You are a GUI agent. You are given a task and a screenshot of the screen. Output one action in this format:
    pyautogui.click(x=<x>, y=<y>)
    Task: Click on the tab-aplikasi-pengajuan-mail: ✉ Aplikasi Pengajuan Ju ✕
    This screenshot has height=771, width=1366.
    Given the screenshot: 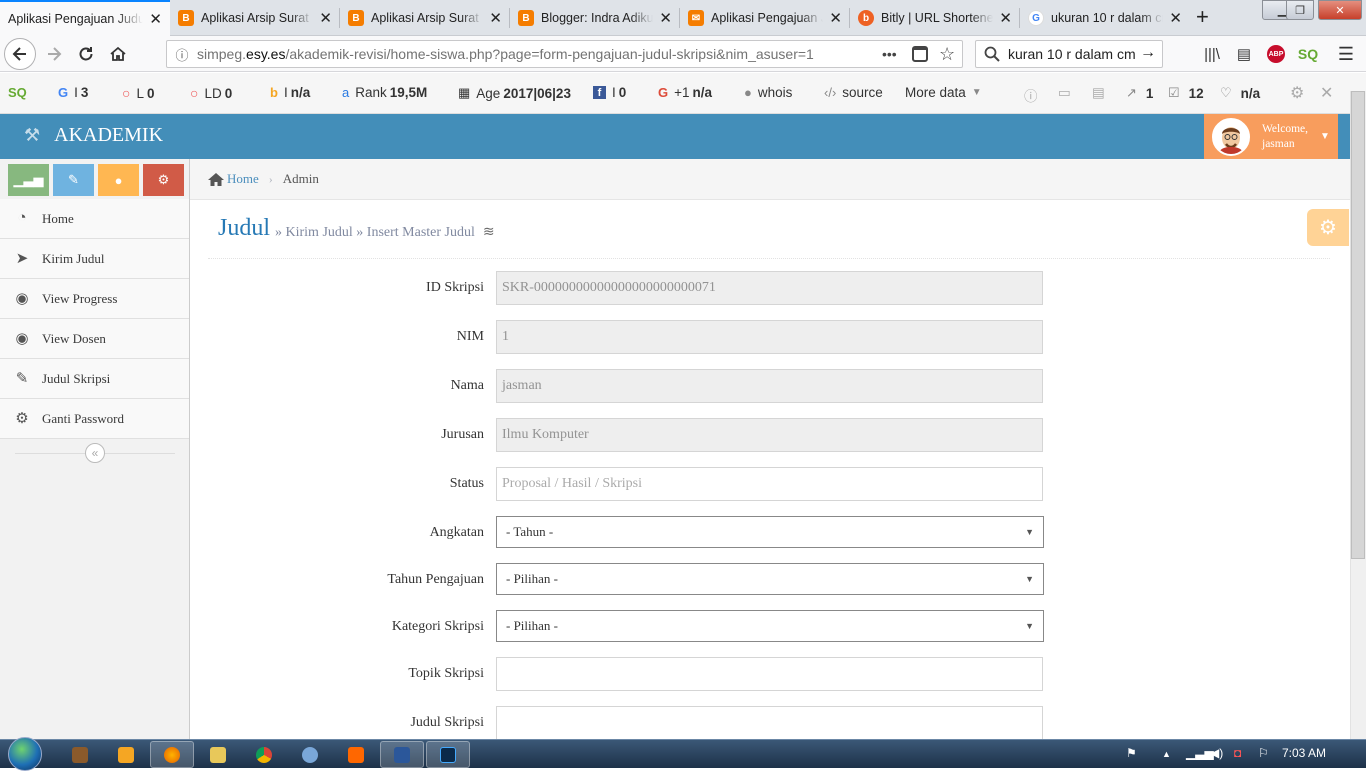 What is the action you would take?
    pyautogui.click(x=765, y=18)
    